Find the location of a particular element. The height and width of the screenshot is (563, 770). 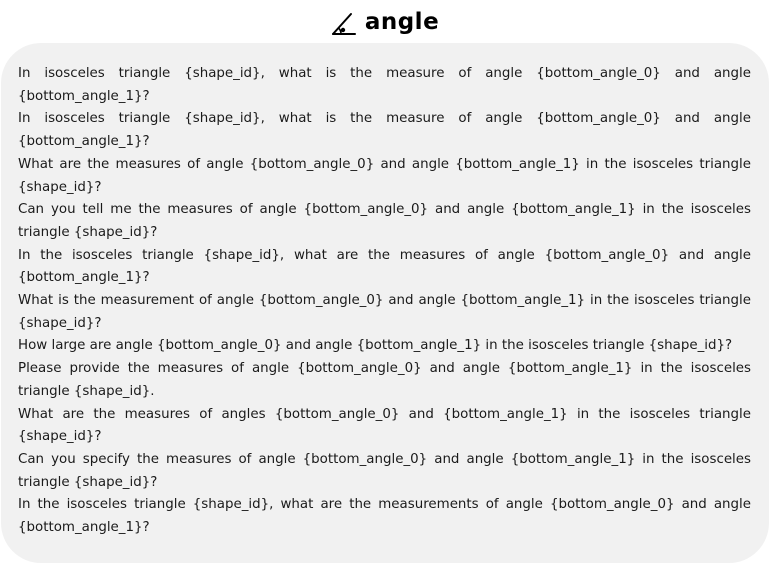

header: angle is located at coordinates (385, 22).